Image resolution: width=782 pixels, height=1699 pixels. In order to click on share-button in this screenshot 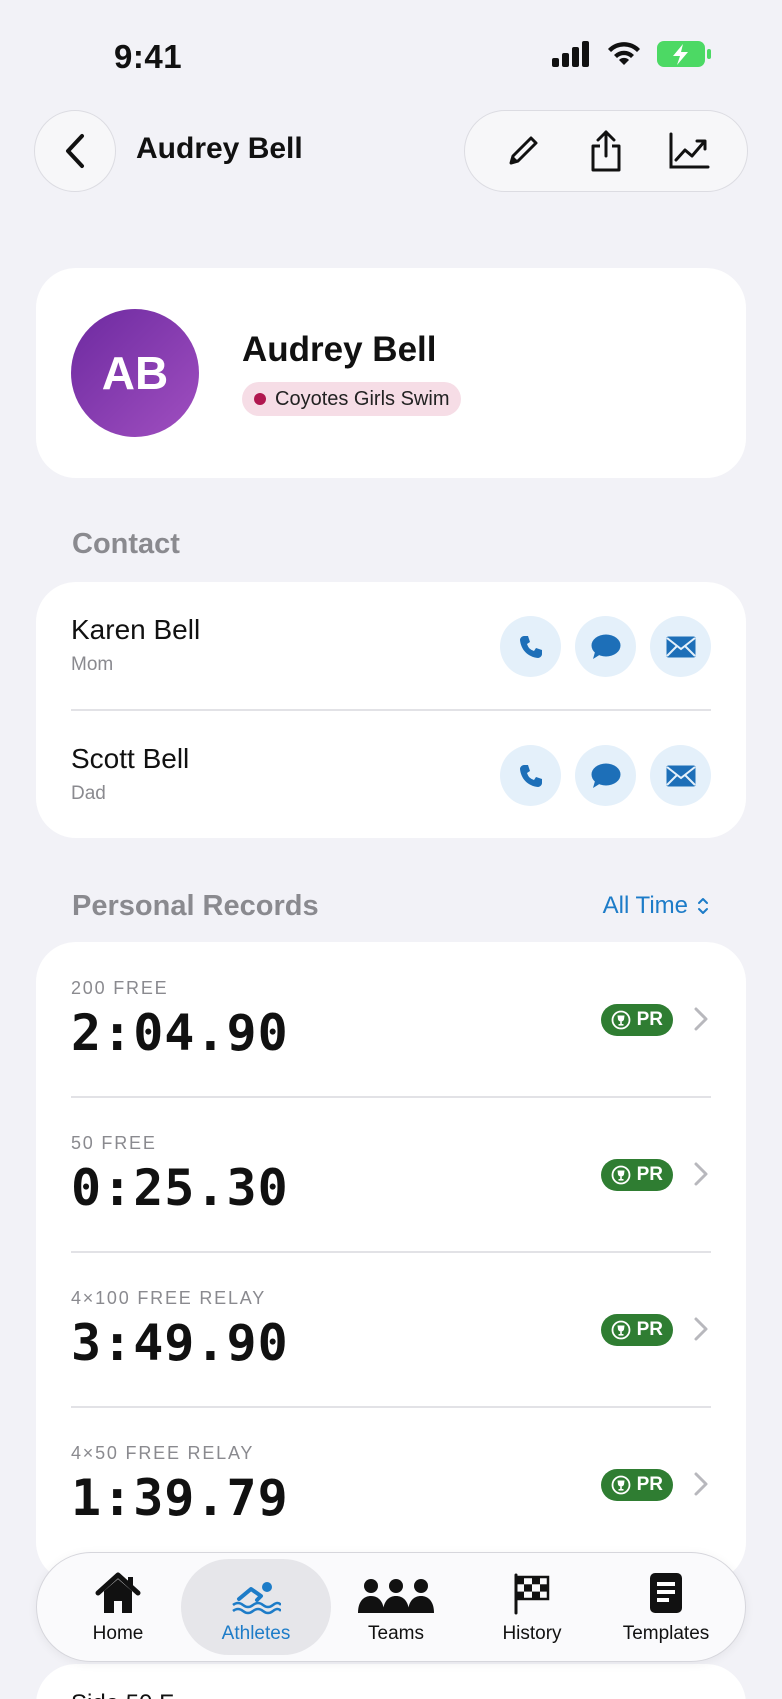, I will do `click(606, 151)`.